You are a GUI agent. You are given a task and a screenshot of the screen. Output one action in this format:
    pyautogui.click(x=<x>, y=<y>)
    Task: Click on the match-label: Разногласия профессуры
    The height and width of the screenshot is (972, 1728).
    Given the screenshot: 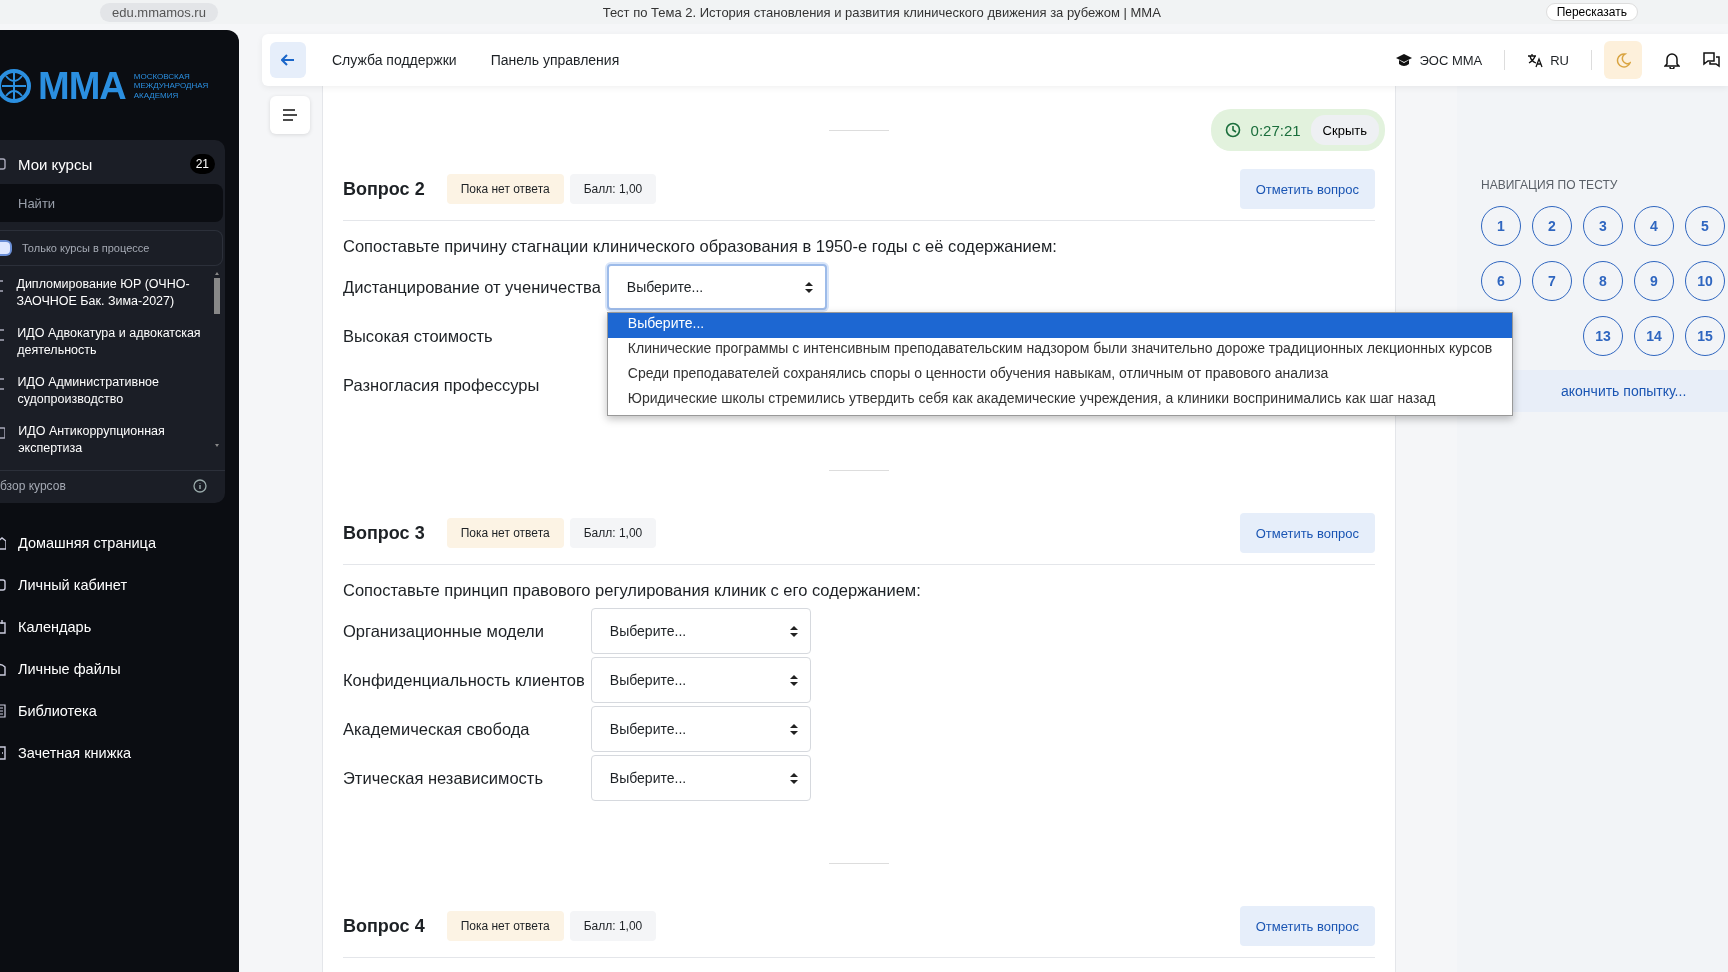 What is the action you would take?
    pyautogui.click(x=442, y=385)
    